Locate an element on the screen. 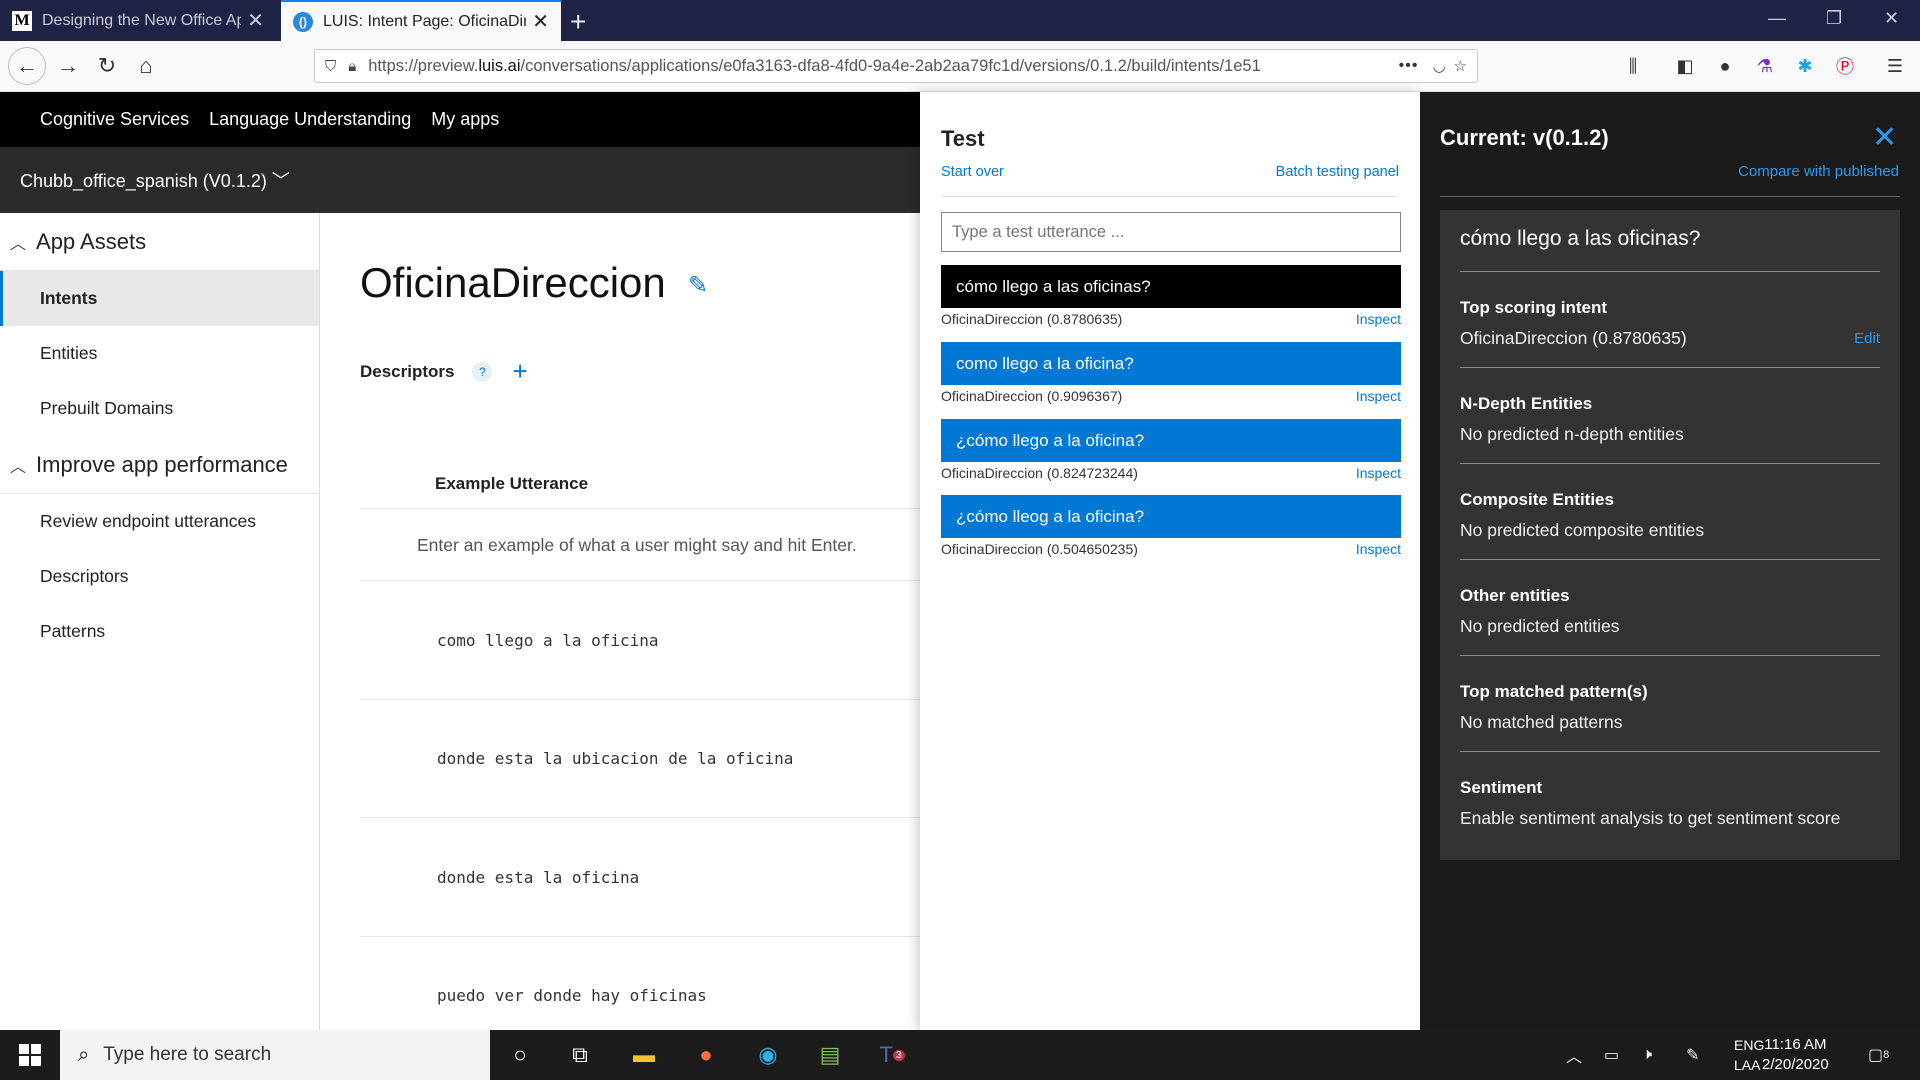  minimize-window-icon: — is located at coordinates (1777, 18).